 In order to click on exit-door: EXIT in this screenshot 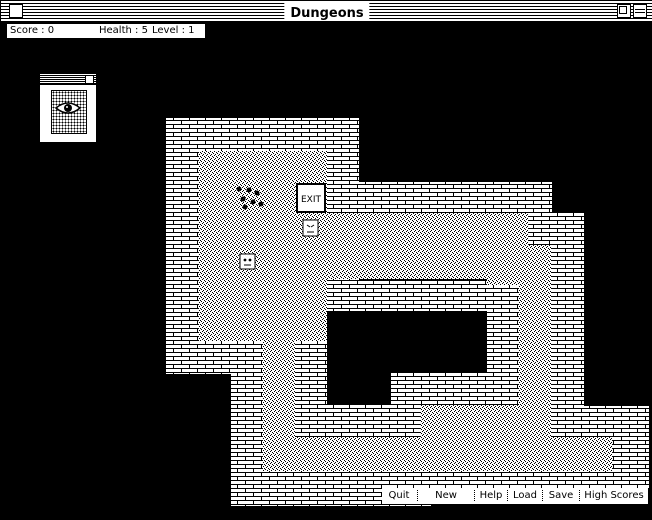, I will do `click(311, 198)`.